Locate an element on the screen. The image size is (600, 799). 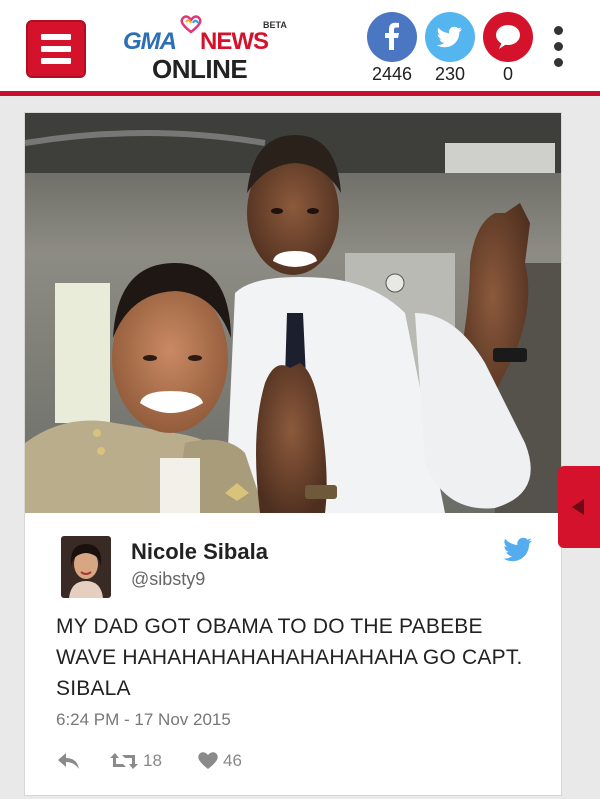
reply-button is located at coordinates (70, 762).